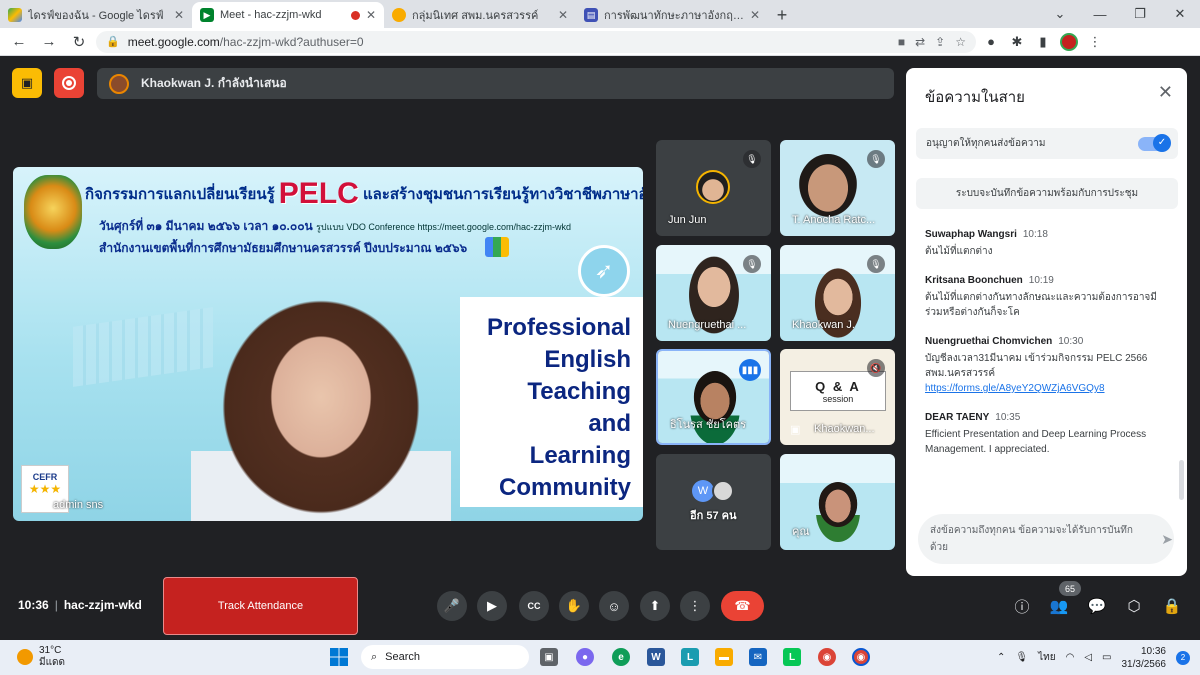  What do you see at coordinates (713, 397) in the screenshot?
I see `participant-tile-speaking: ▮▮▮ ธิโนรส ชัยโคตร` at bounding box center [713, 397].